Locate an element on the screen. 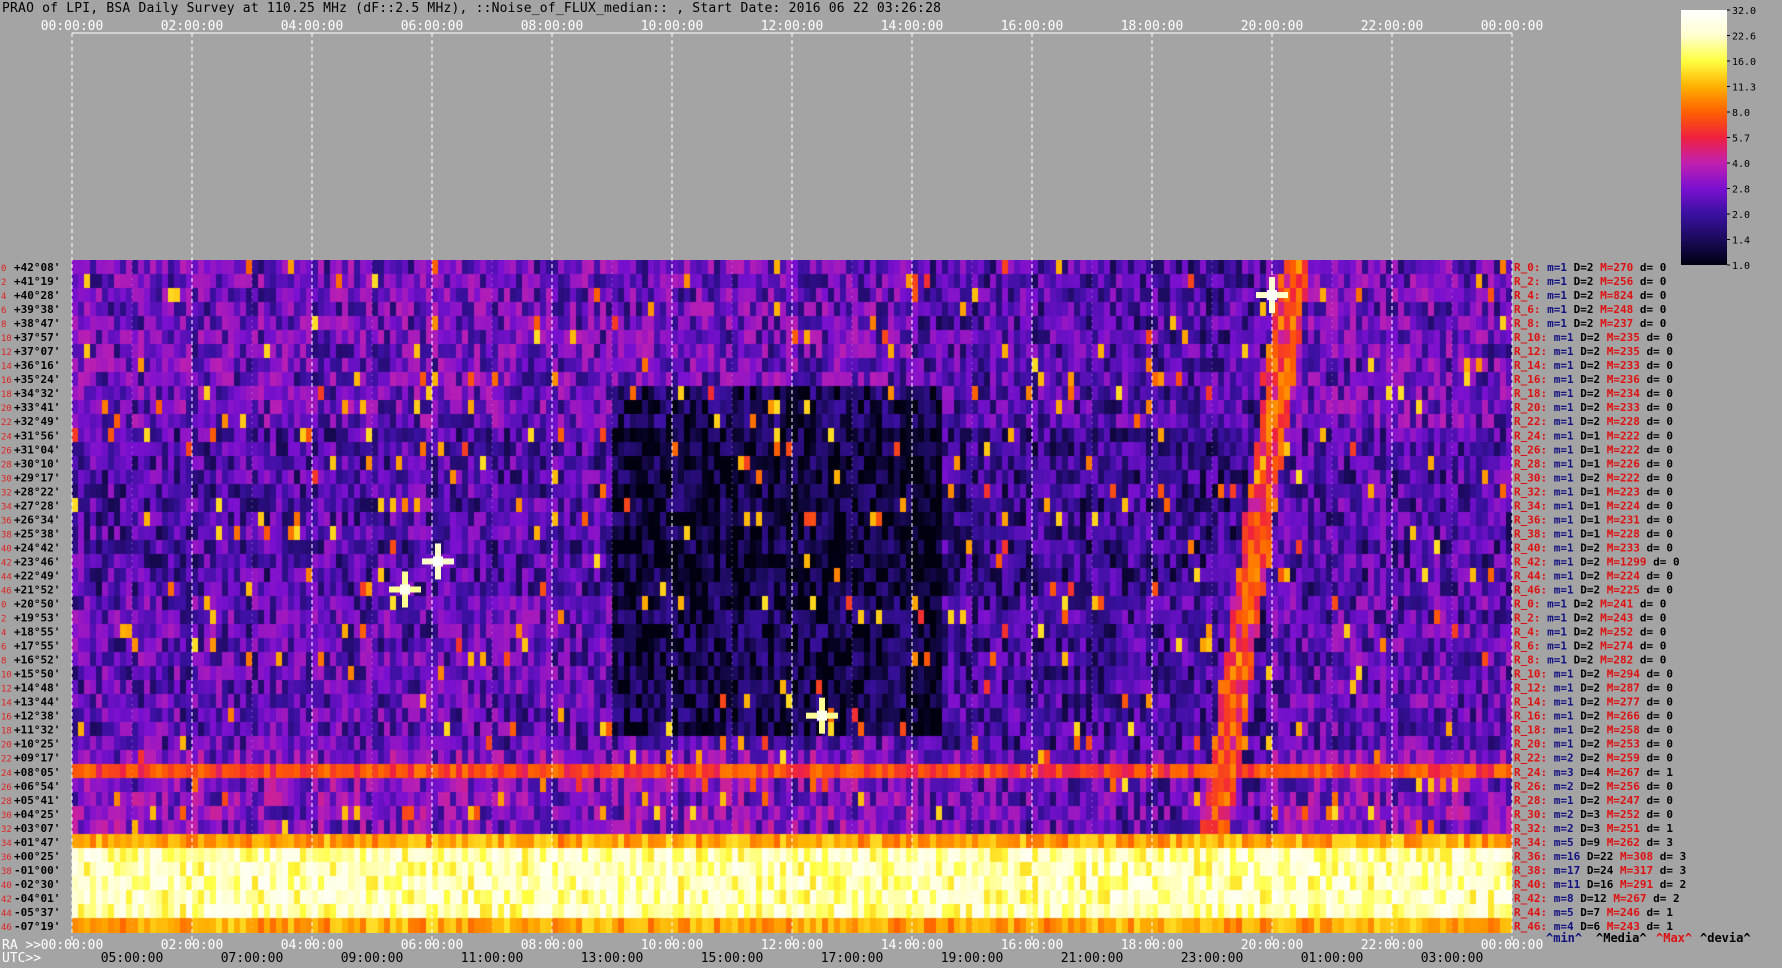  row-stats-part: R_24: is located at coordinates (1530, 435).